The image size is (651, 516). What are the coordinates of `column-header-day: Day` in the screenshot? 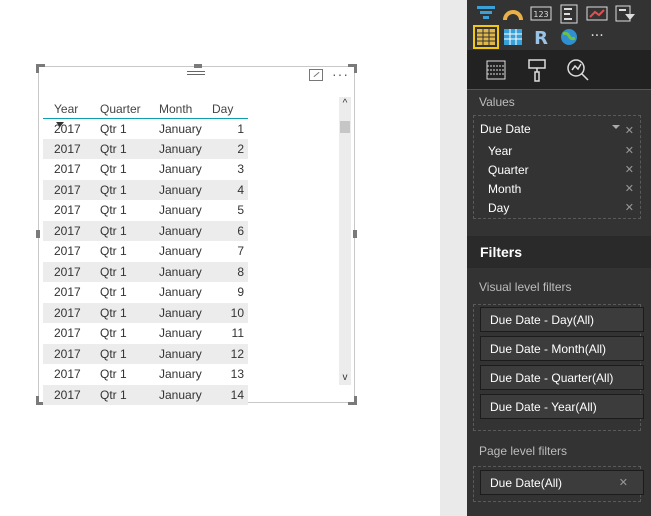 It's located at (230, 106).